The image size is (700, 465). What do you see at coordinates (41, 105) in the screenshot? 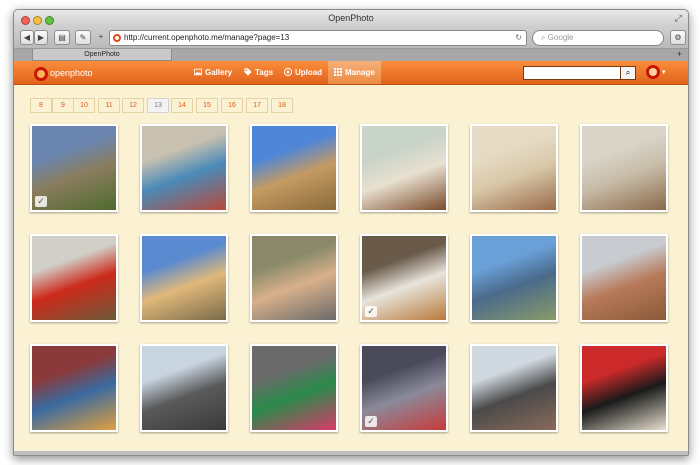
I see `page-link-8: 8` at bounding box center [41, 105].